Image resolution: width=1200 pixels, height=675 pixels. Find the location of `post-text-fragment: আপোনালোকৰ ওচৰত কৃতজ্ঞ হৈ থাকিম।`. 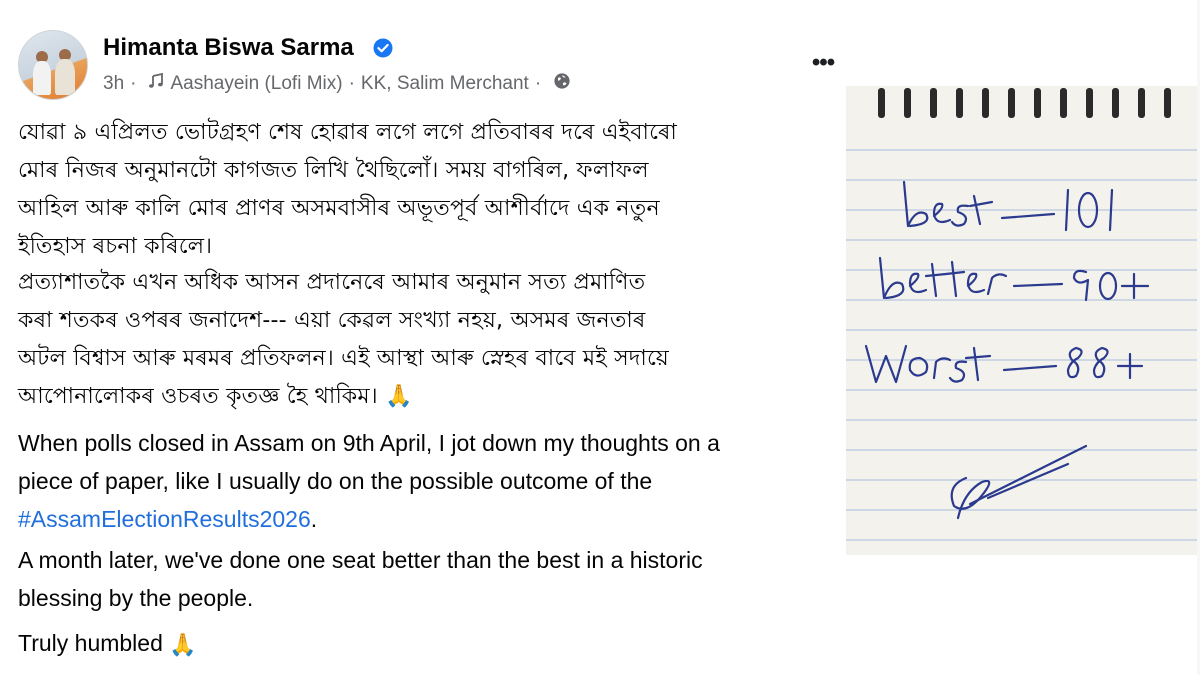

post-text-fragment: আপোনালোকৰ ওচৰত কৃতজ্ঞ হৈ থাকিম। is located at coordinates (198, 396).